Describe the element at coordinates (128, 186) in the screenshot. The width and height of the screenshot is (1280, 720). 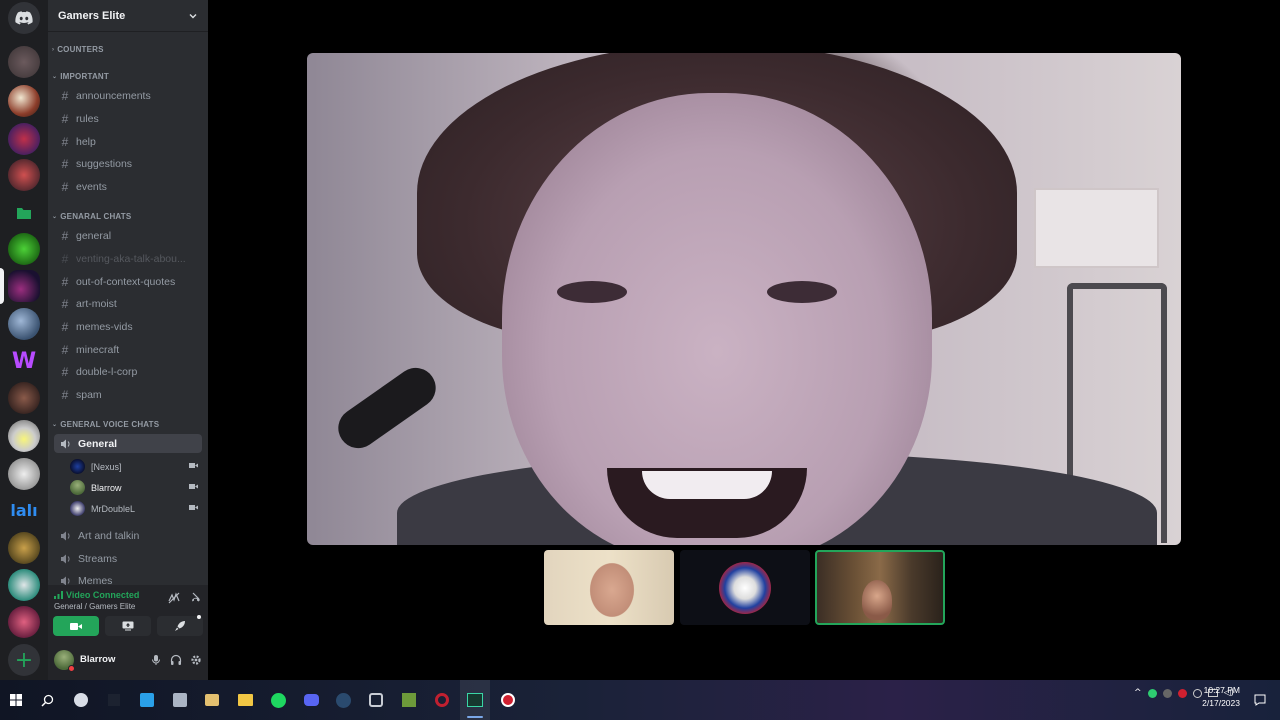
I see `channel-events: # events` at that location.